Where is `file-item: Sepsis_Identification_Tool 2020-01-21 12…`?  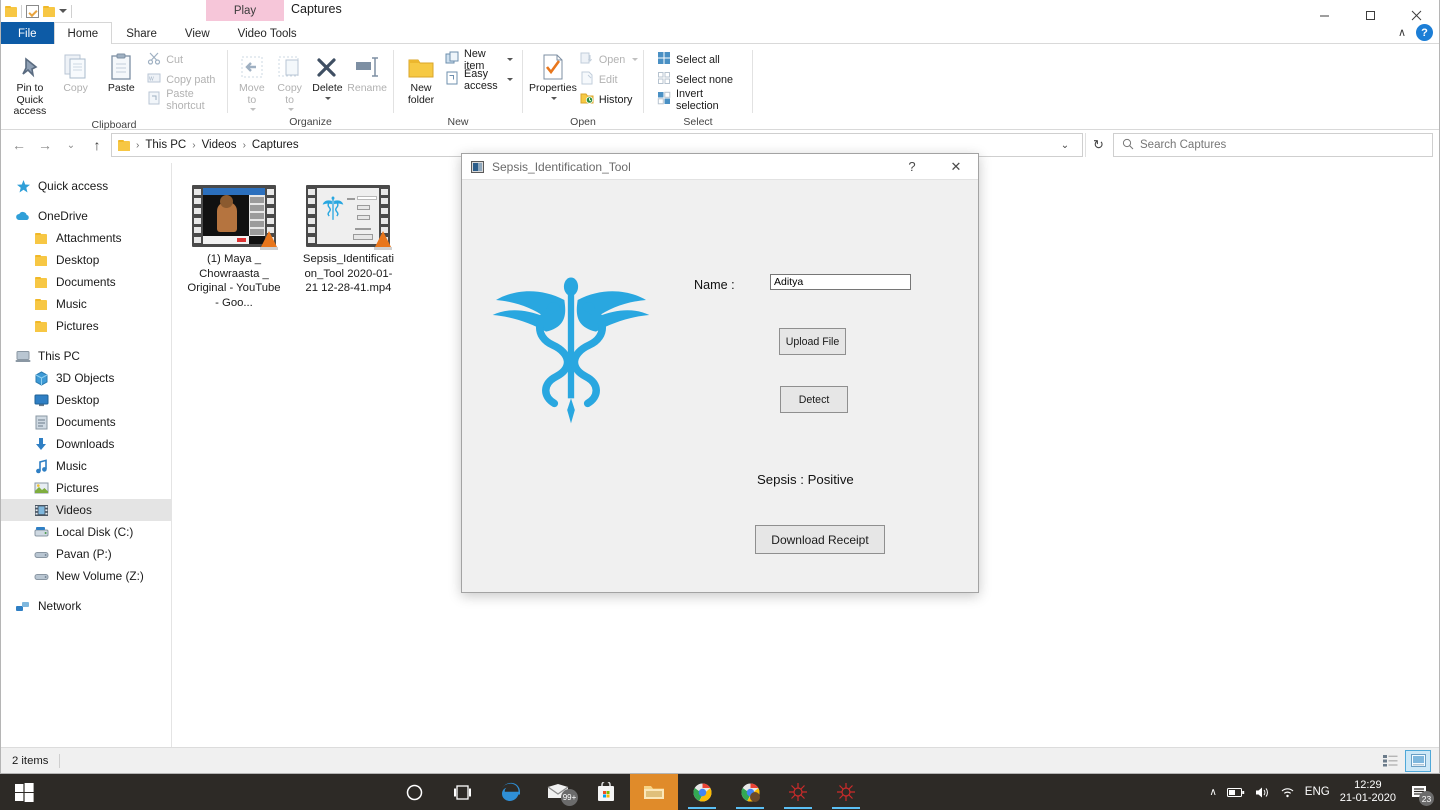 file-item: Sepsis_Identification_Tool 2020-01-21 12… is located at coordinates (348, 240).